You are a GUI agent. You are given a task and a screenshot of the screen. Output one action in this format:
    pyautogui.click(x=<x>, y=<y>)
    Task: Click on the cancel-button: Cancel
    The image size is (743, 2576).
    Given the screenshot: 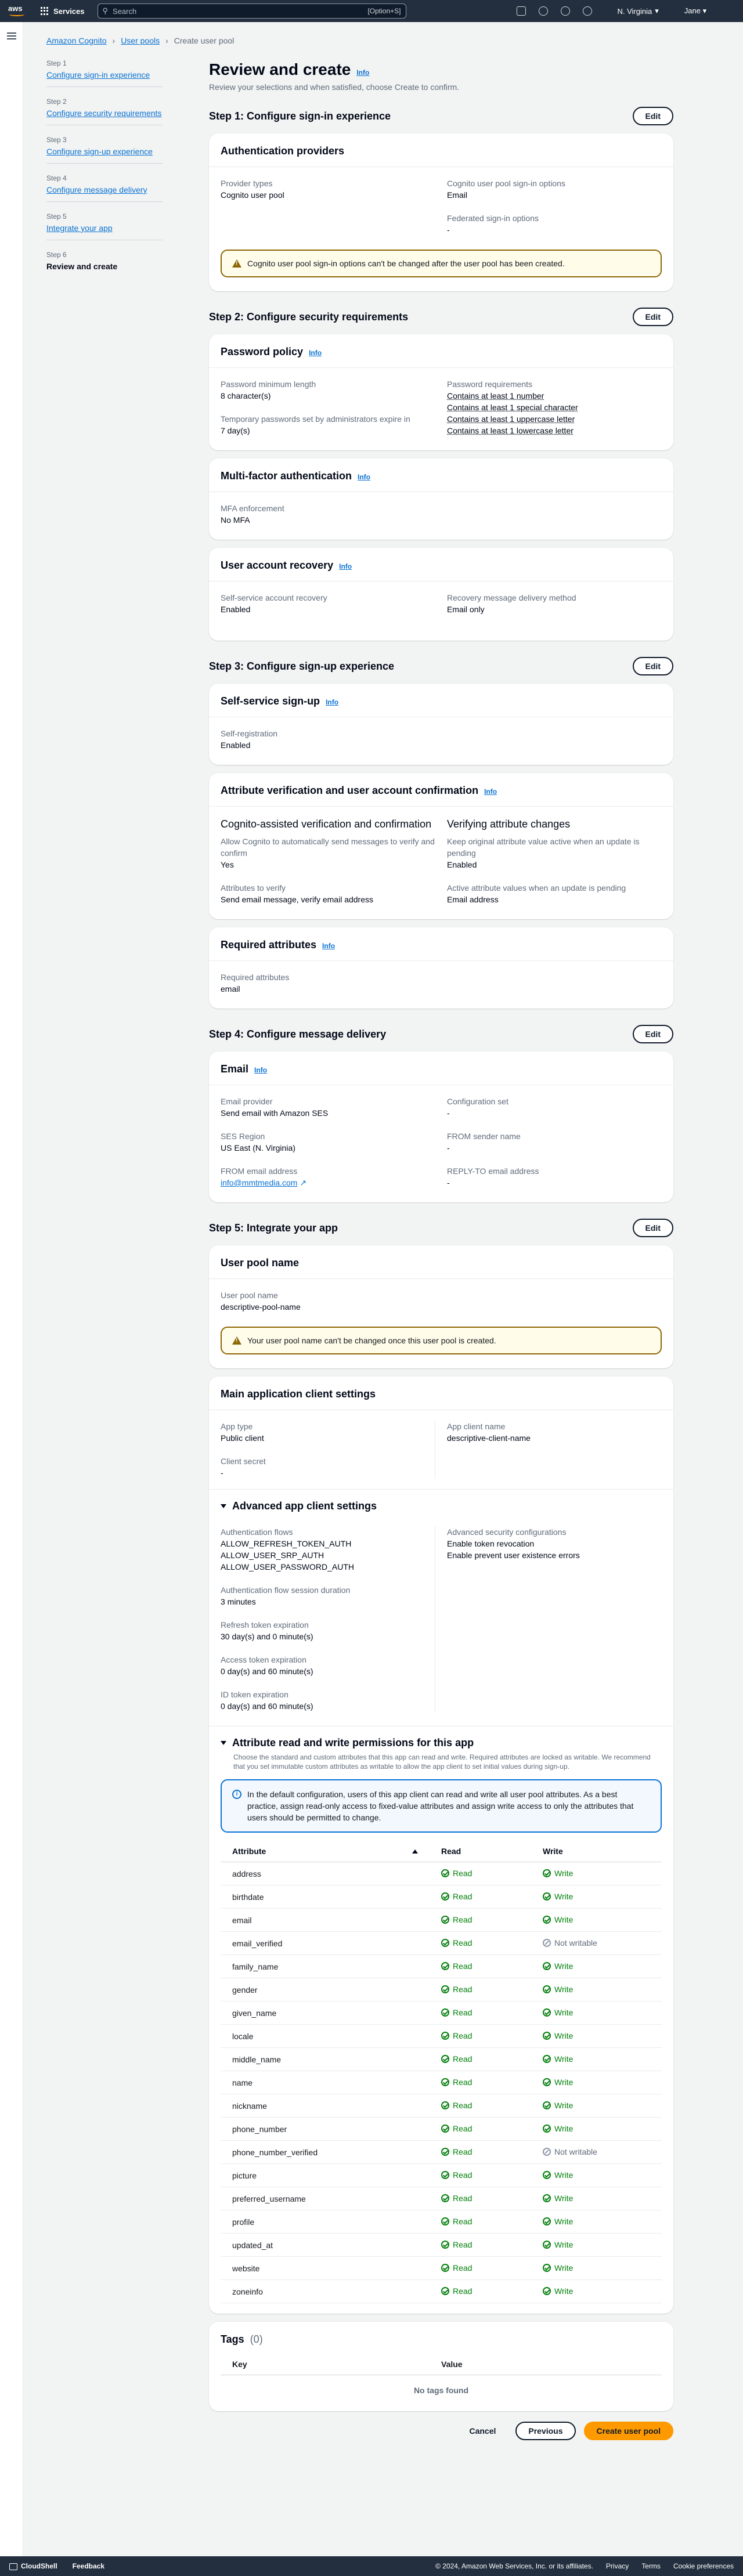 What is the action you would take?
    pyautogui.click(x=482, y=2431)
    